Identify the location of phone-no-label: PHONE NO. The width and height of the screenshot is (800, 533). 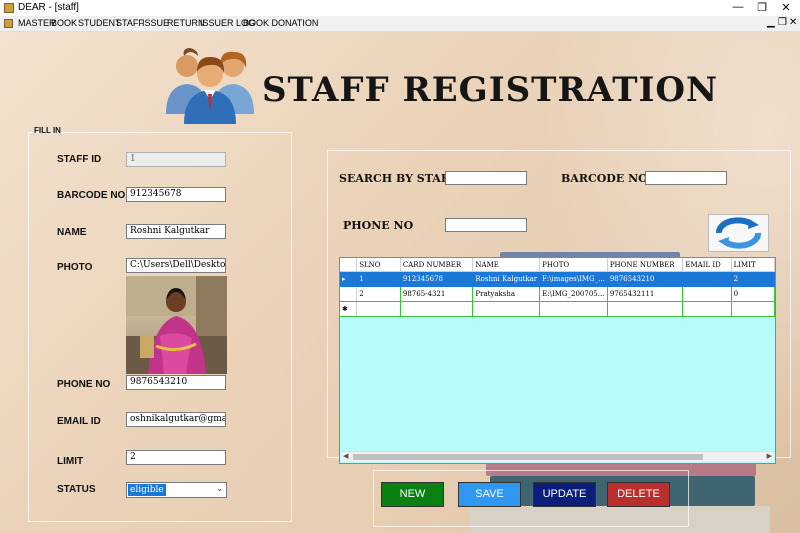
(84, 384).